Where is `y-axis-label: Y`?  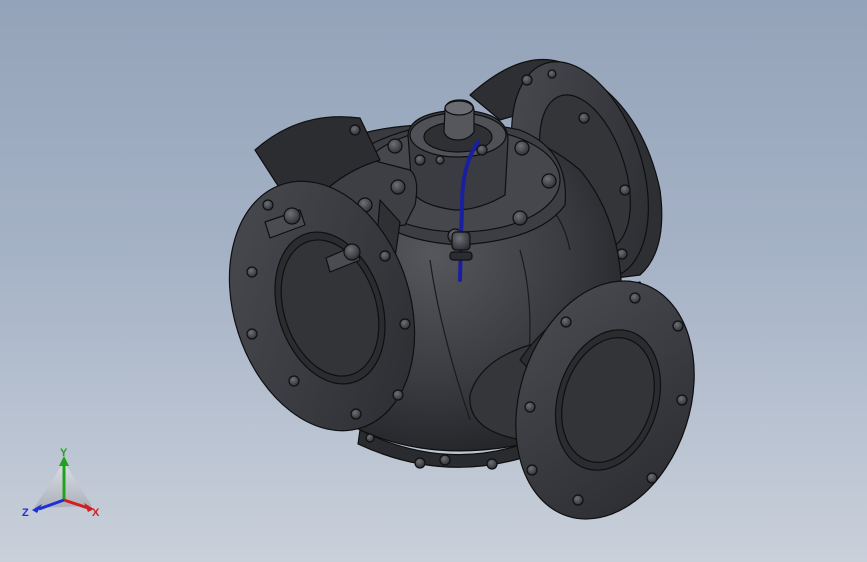
y-axis-label: Y is located at coordinates (64, 453).